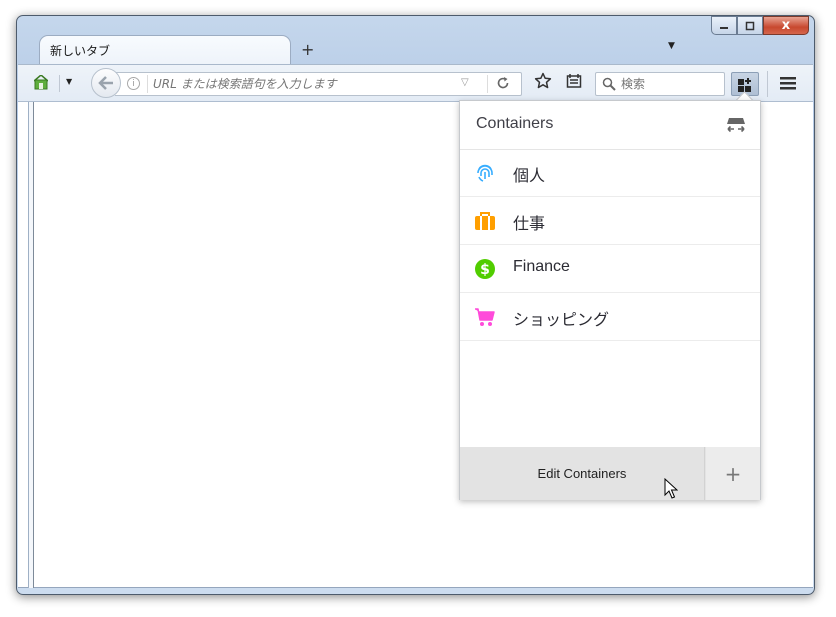 The height and width of the screenshot is (617, 836). What do you see at coordinates (485, 173) in the screenshot?
I see `fingerprint-icon` at bounding box center [485, 173].